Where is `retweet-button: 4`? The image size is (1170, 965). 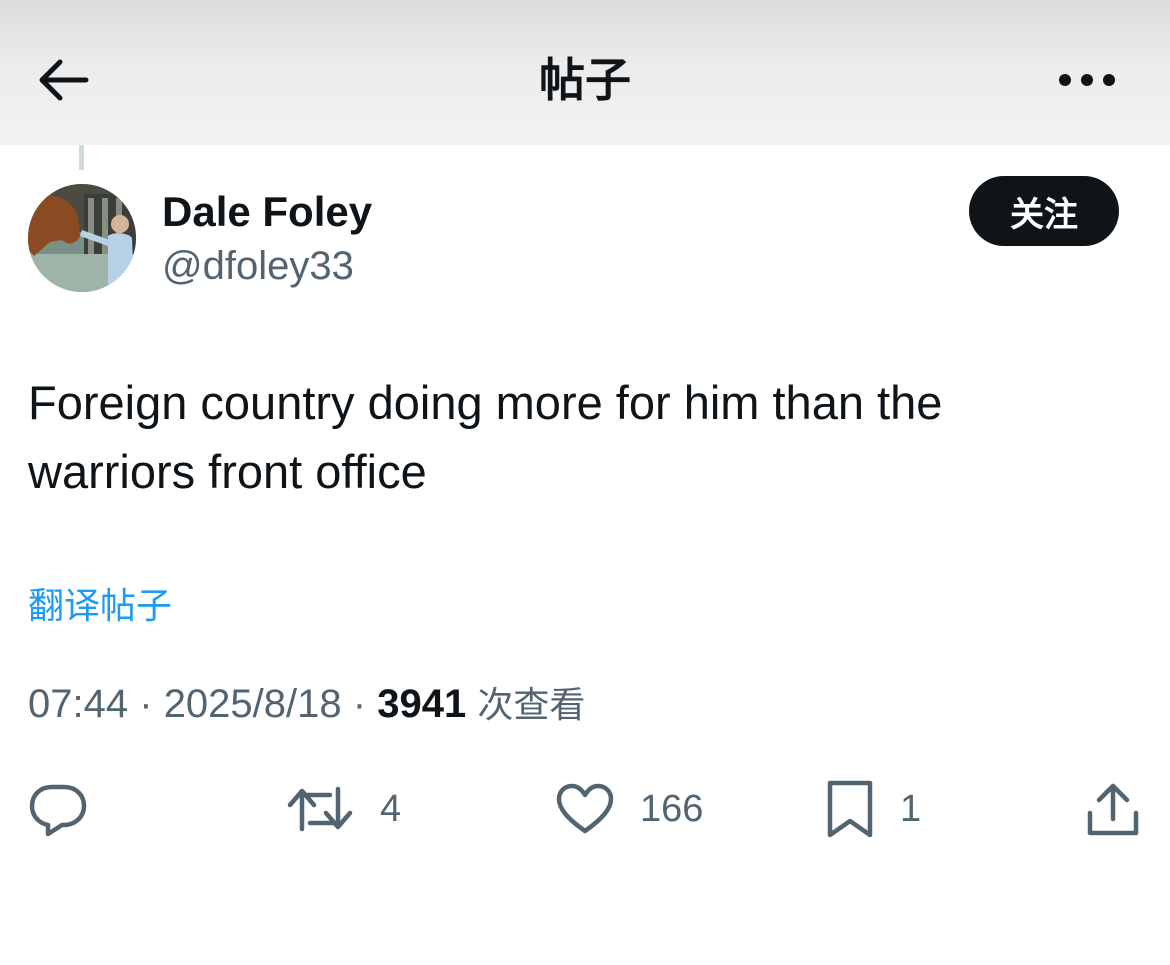 retweet-button: 4 is located at coordinates (343, 809).